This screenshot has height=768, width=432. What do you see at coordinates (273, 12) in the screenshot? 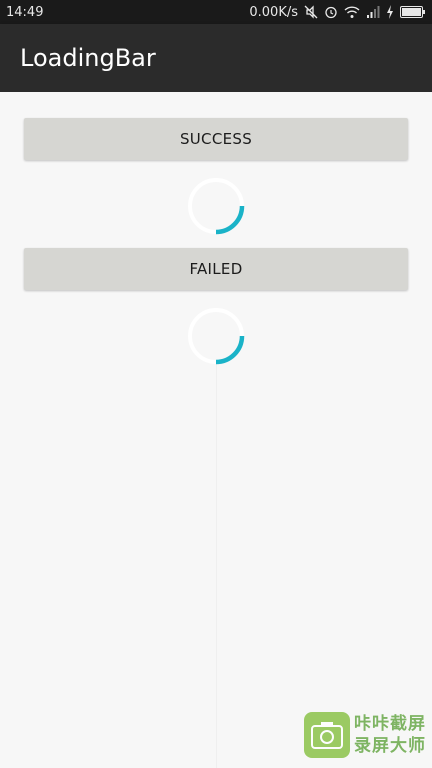
I see `network-speed: 0.00K/s` at bounding box center [273, 12].